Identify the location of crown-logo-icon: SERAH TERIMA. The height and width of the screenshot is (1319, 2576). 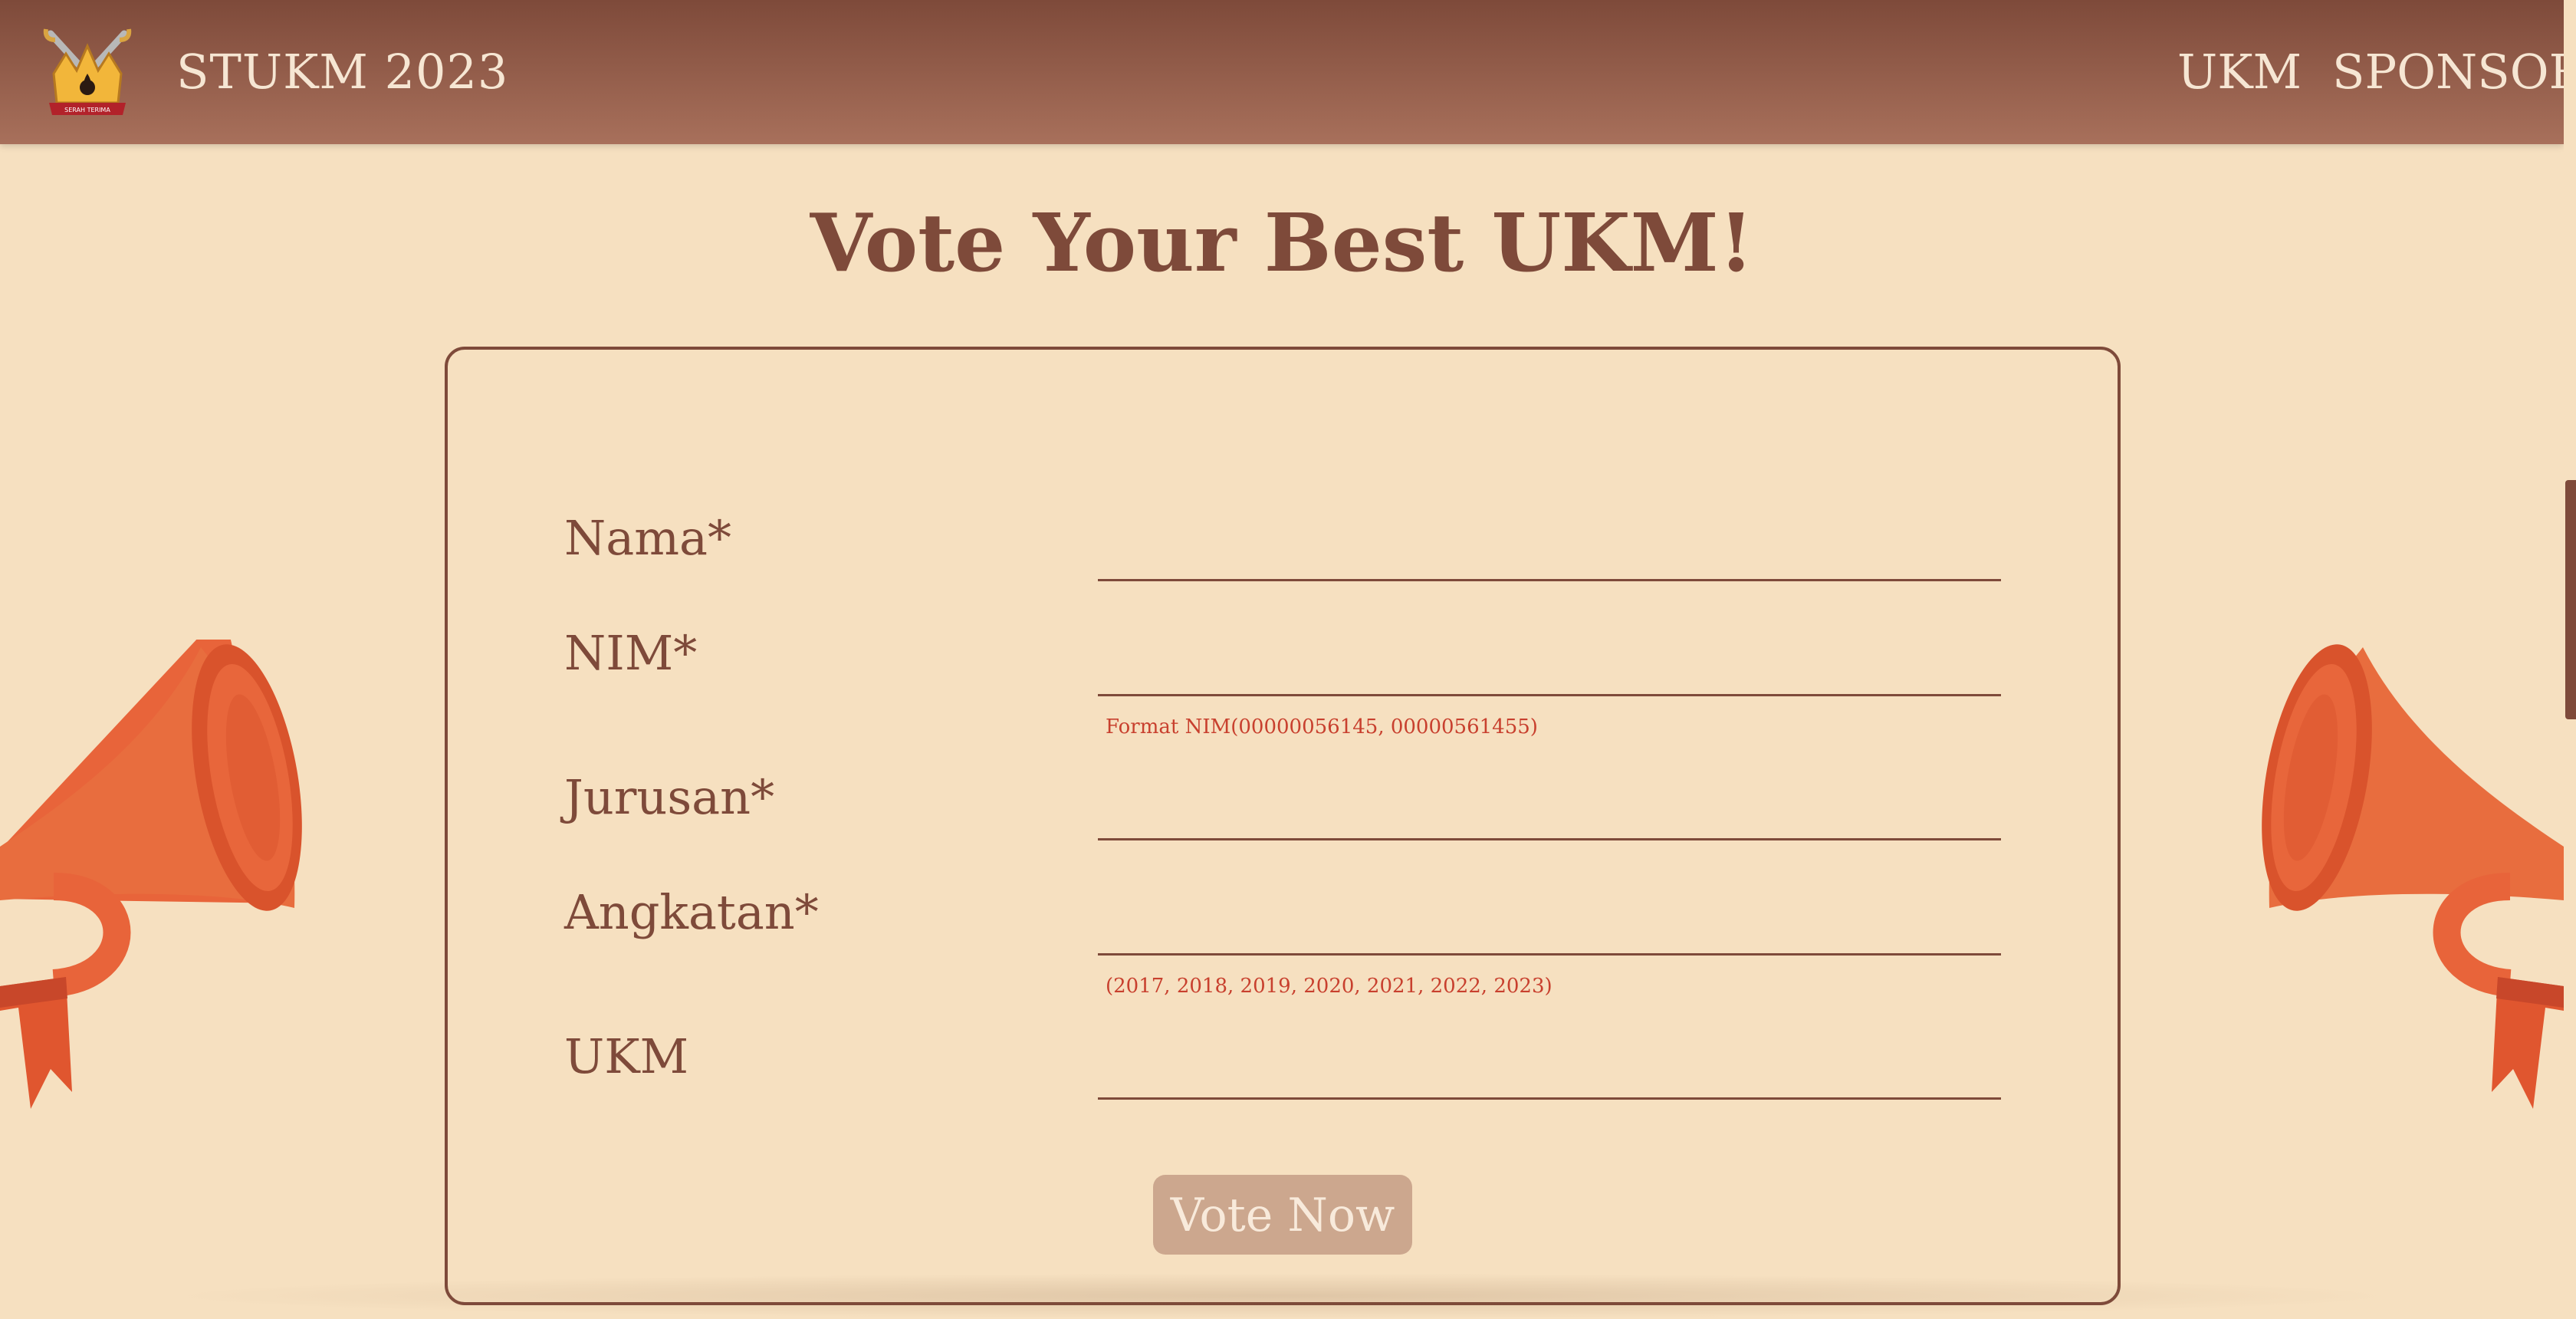
(88, 76).